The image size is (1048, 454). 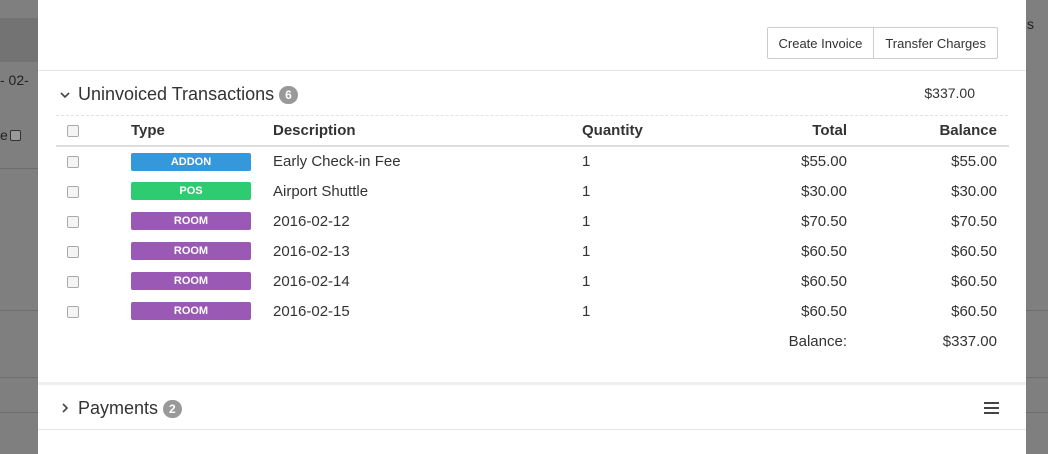 What do you see at coordinates (824, 221) in the screenshot?
I see `total-cell: $70.50` at bounding box center [824, 221].